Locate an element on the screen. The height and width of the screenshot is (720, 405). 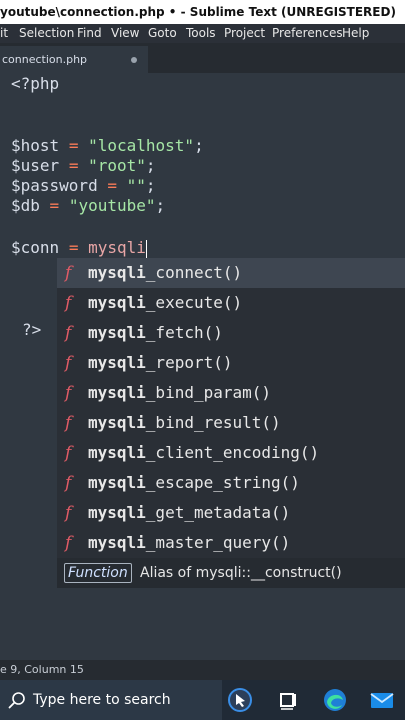
menu-tools: Tools is located at coordinates (201, 33).